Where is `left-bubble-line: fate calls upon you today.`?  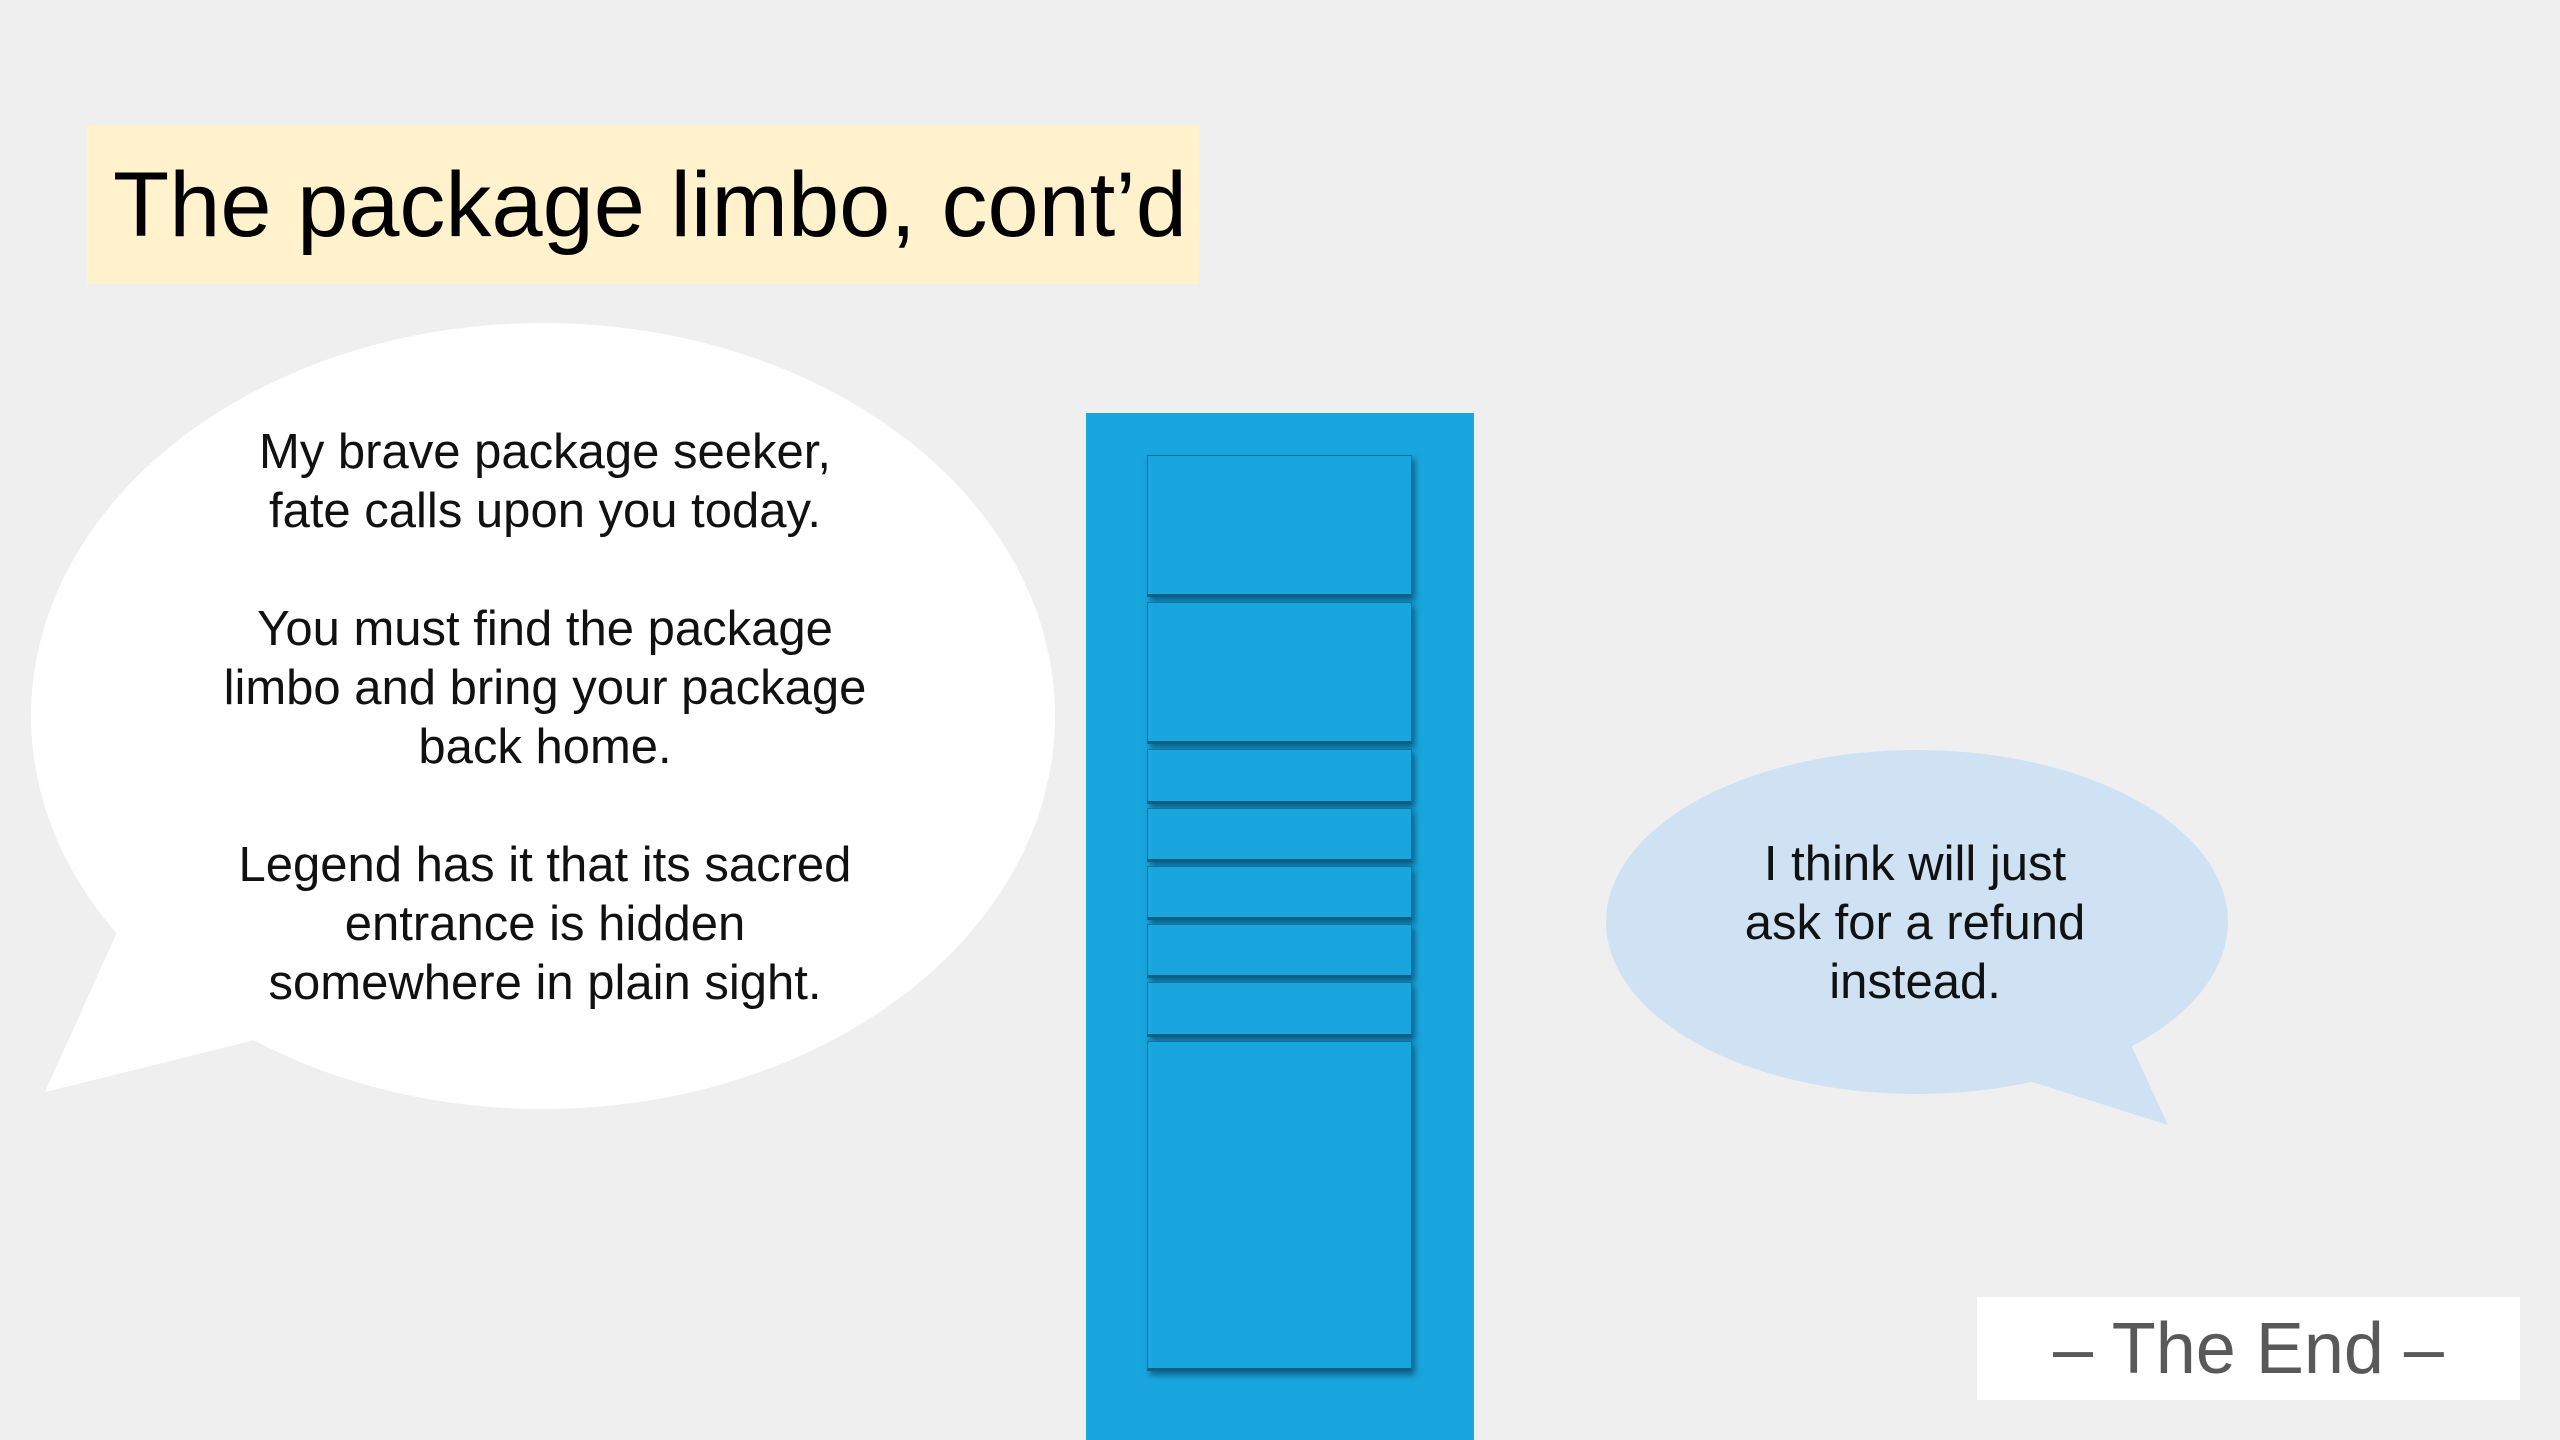 left-bubble-line: fate calls upon you today. is located at coordinates (545, 511).